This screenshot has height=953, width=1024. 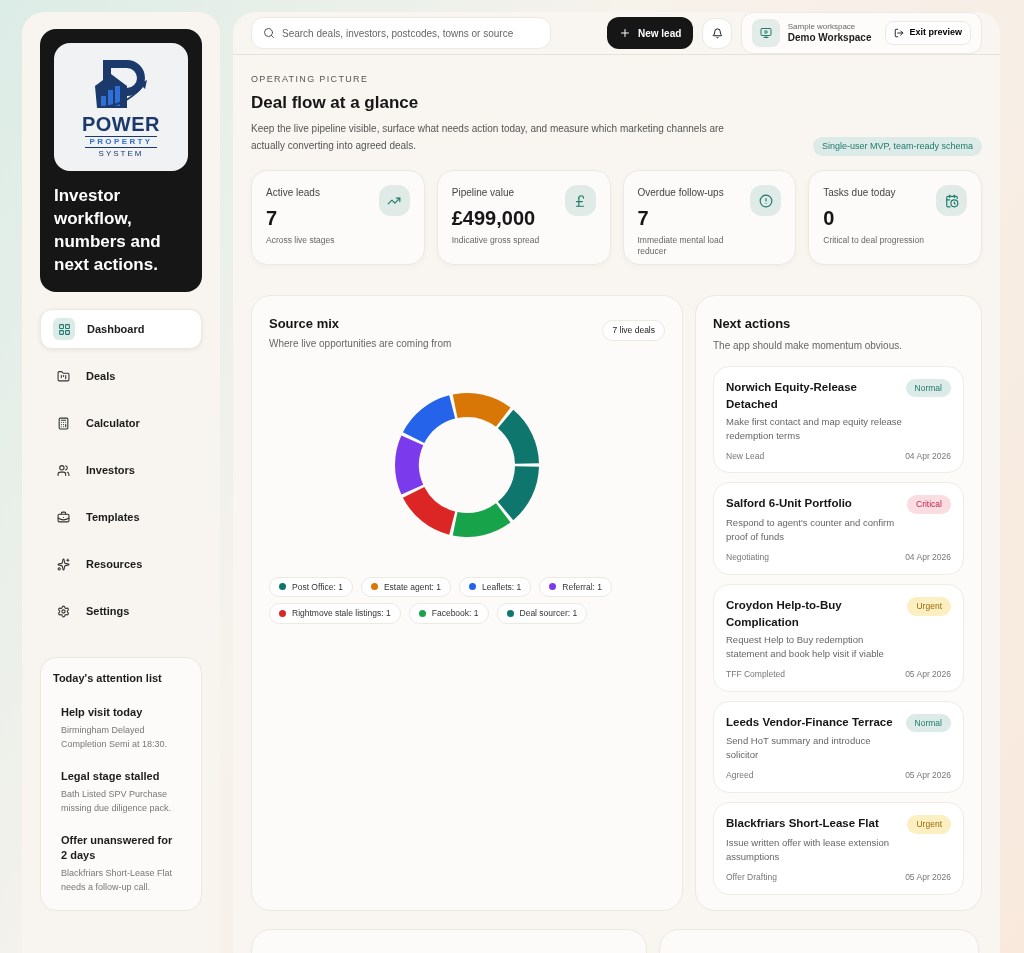 I want to click on action-stage: Agreed, so click(x=740, y=775).